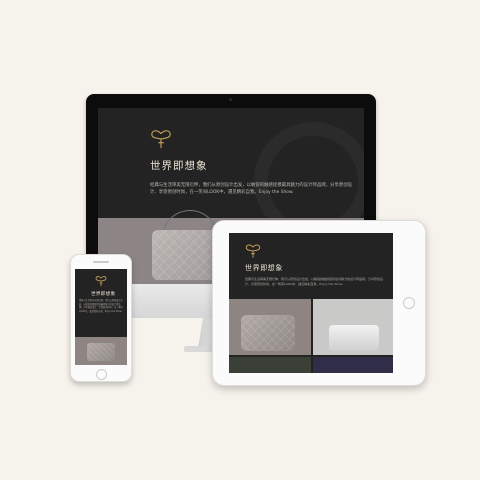 Image resolution: width=480 pixels, height=480 pixels. What do you see at coordinates (230, 99) in the screenshot?
I see `camera-icon` at bounding box center [230, 99].